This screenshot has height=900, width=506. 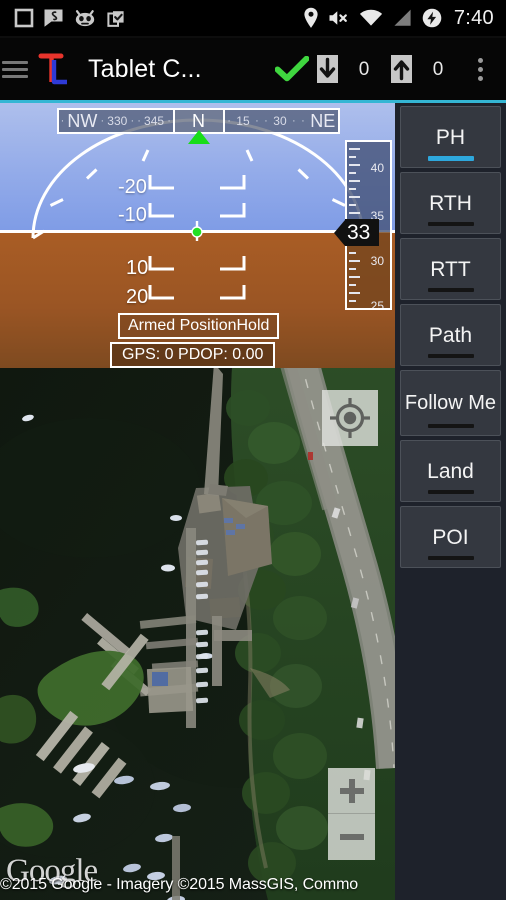 I want to click on plus-icon, so click(x=351, y=790).